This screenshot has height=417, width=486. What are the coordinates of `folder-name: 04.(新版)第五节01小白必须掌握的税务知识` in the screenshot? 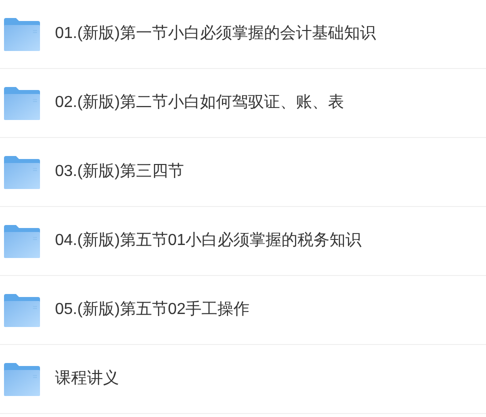 It's located at (208, 241).